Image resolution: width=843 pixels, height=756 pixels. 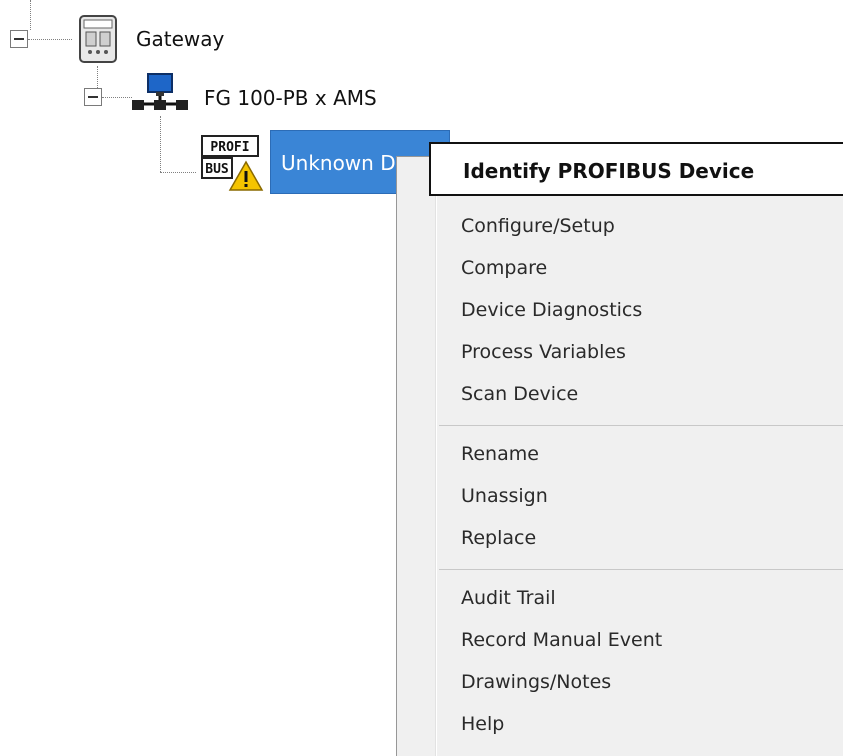 What do you see at coordinates (508, 598) in the screenshot?
I see `menu-item-label: Audit Trail` at bounding box center [508, 598].